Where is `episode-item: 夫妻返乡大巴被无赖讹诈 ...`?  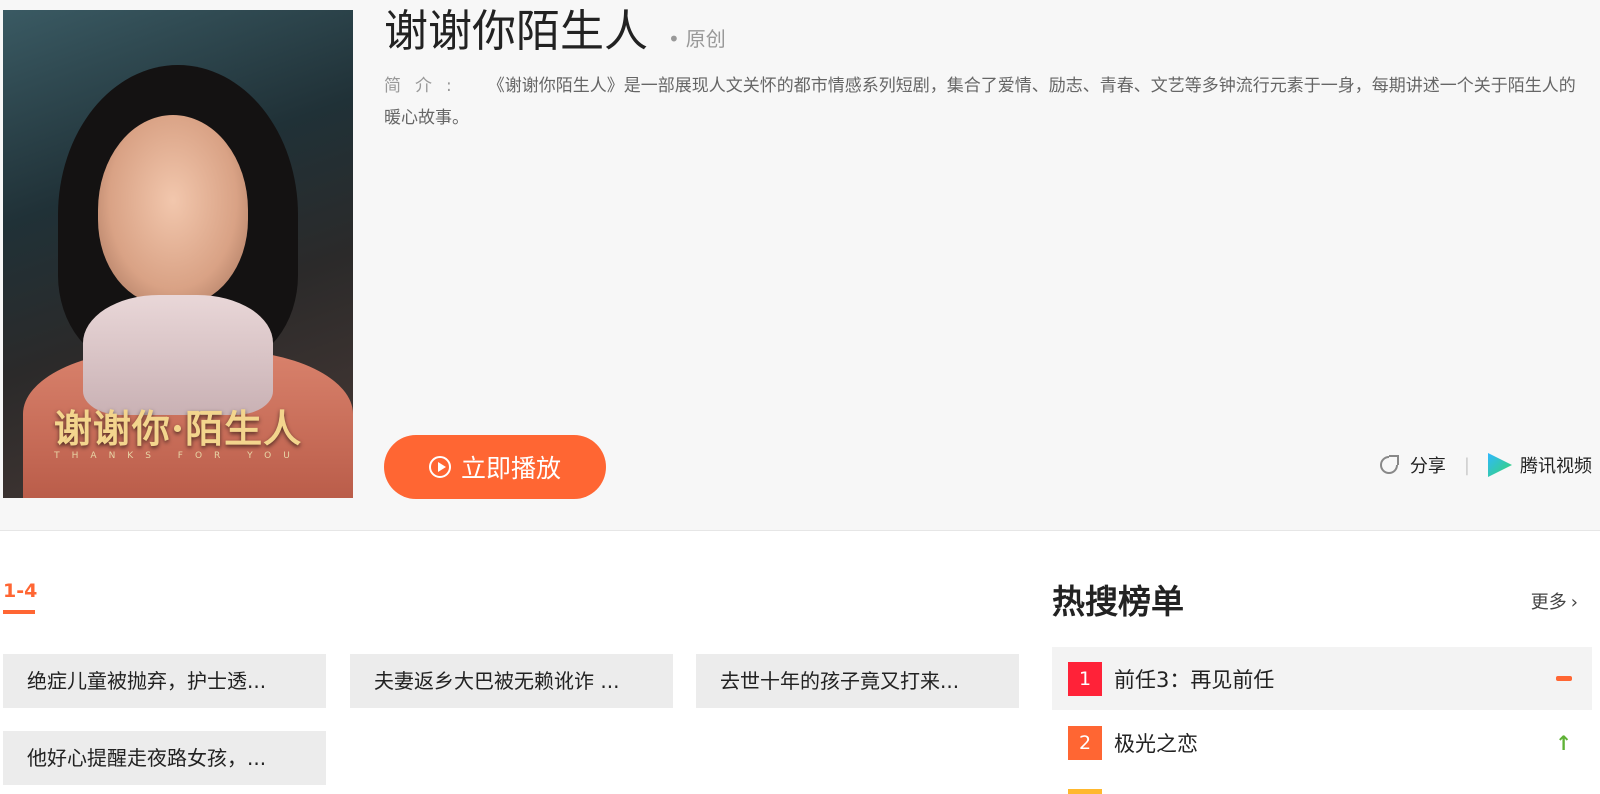 episode-item: 夫妻返乡大巴被无赖讹诈 ... is located at coordinates (511, 681).